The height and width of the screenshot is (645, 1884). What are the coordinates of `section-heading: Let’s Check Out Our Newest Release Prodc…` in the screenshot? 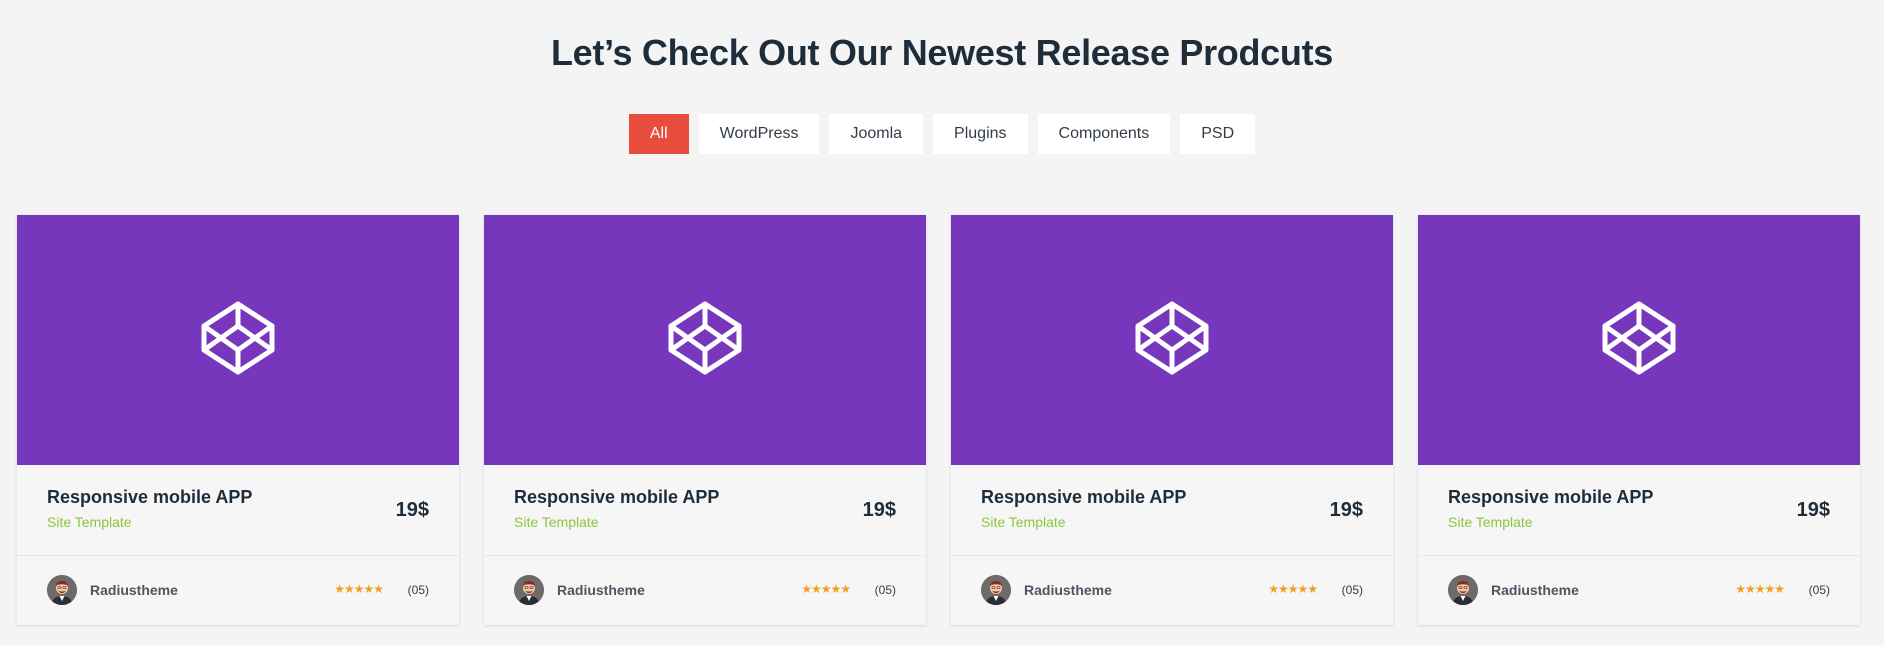 It's located at (942, 52).